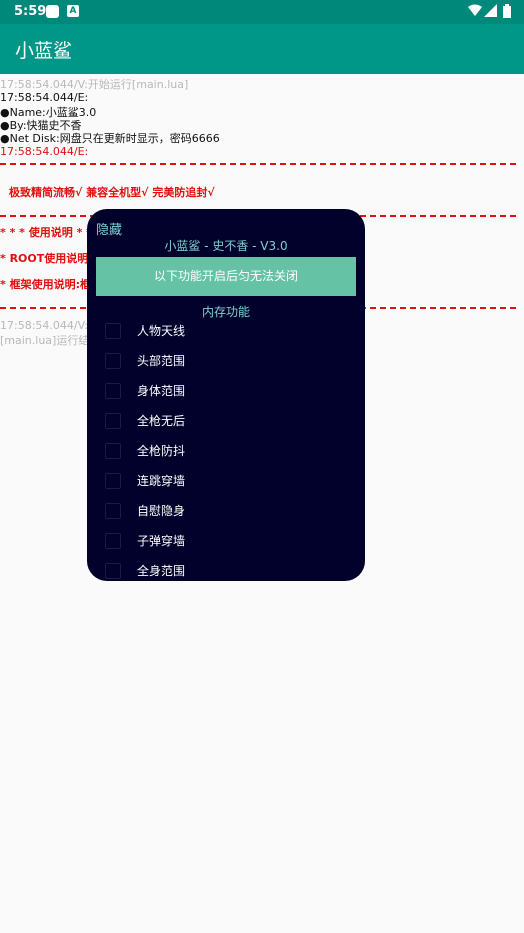  I want to click on app-title: 小蓝鲨, so click(44, 51).